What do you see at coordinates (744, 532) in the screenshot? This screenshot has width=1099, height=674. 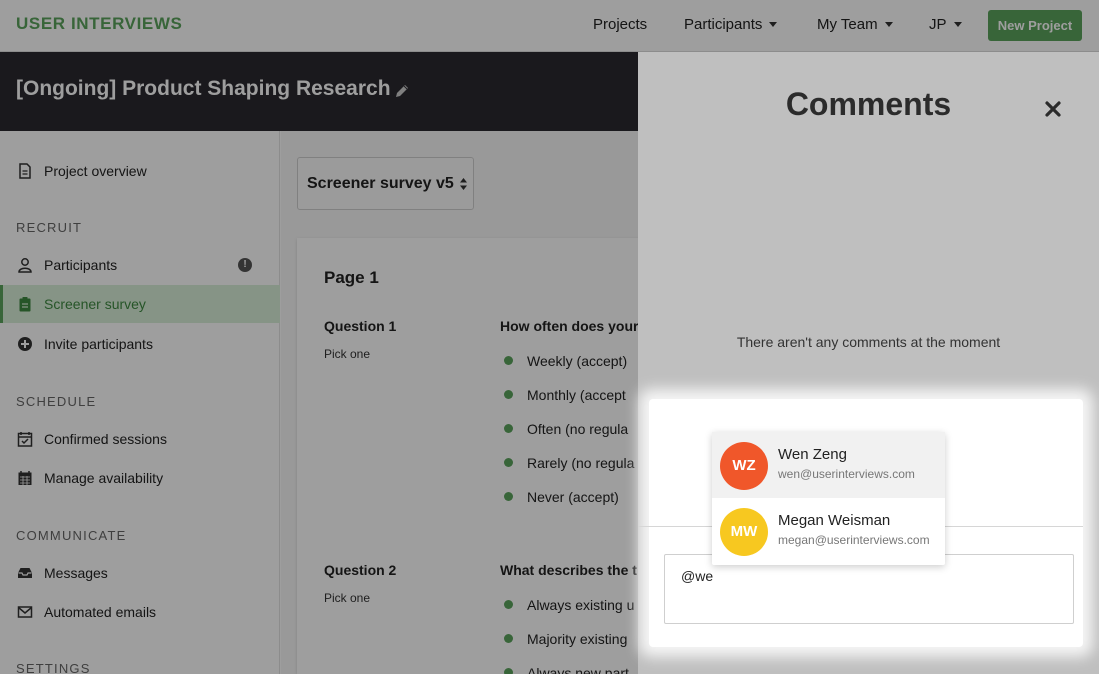 I see `avatar: MW` at bounding box center [744, 532].